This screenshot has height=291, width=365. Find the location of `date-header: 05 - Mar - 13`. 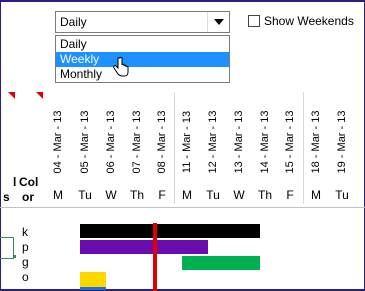

date-header: 05 - Mar - 13 is located at coordinates (85, 142).